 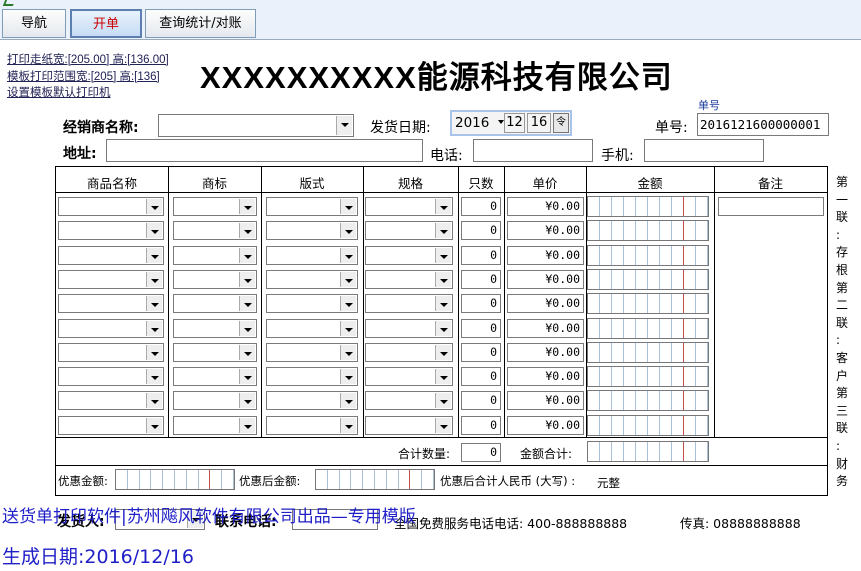 What do you see at coordinates (533, 150) in the screenshot?
I see `phone-field` at bounding box center [533, 150].